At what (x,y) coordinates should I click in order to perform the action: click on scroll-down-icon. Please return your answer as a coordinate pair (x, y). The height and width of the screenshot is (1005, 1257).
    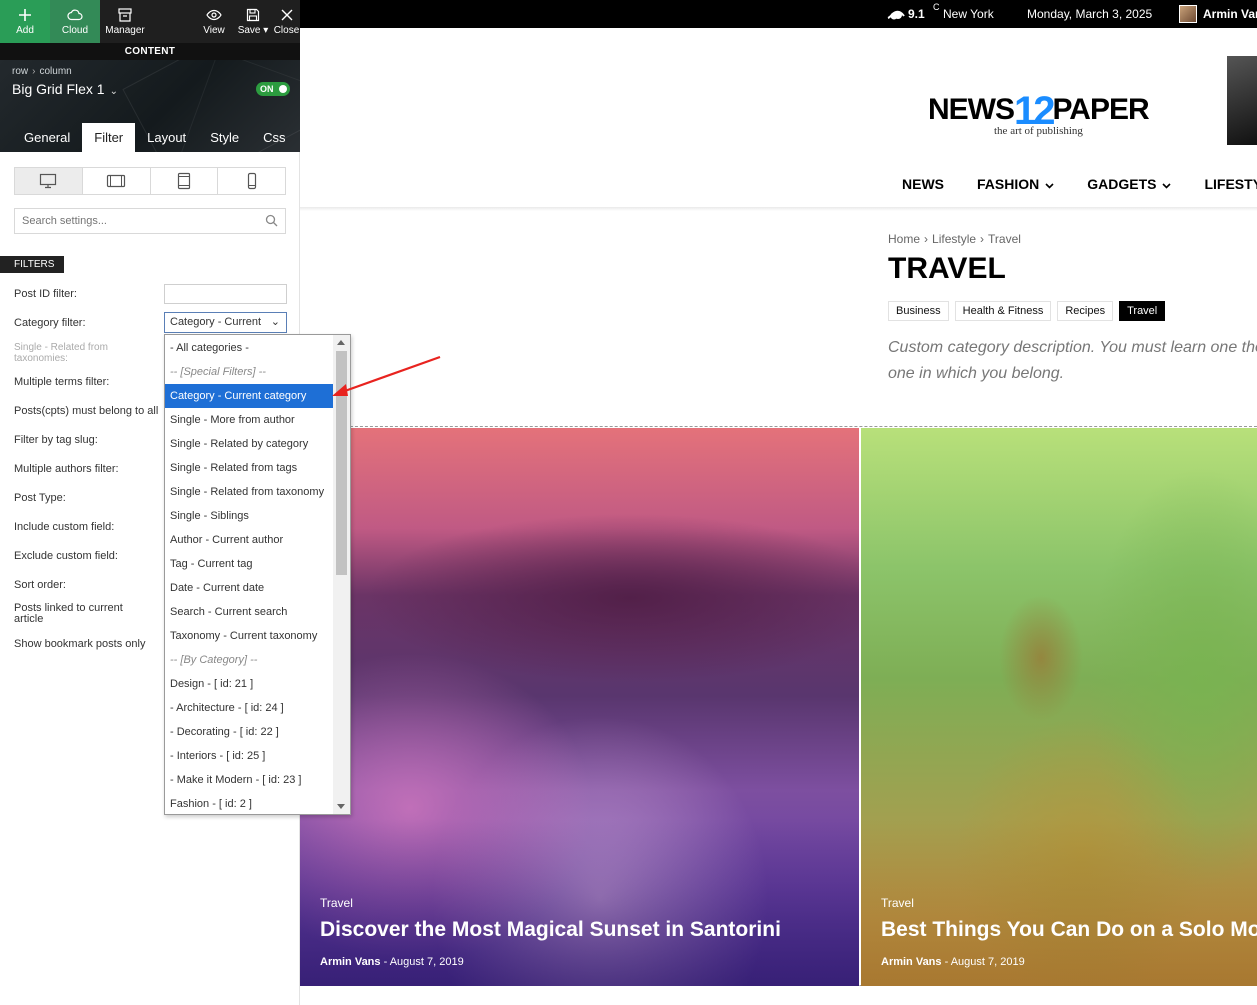
    Looking at the image, I should click on (341, 806).